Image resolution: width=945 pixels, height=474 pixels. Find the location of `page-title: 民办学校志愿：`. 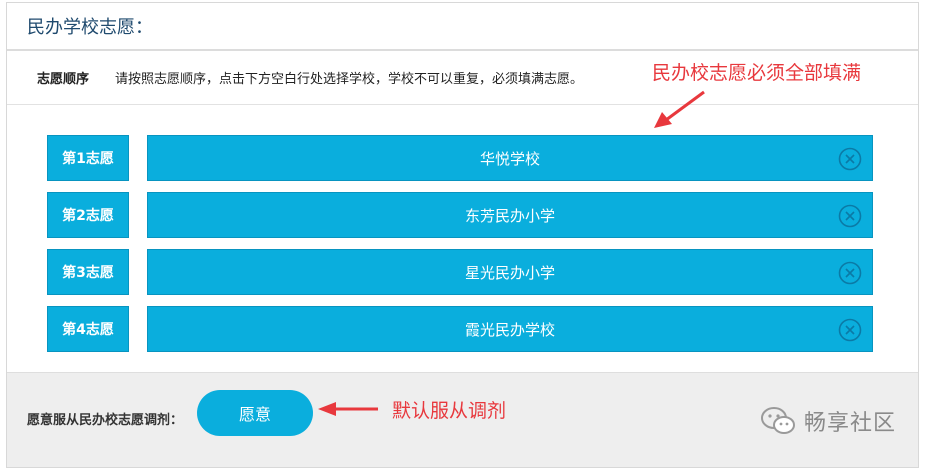

page-title: 民办学校志愿： is located at coordinates (90, 27).